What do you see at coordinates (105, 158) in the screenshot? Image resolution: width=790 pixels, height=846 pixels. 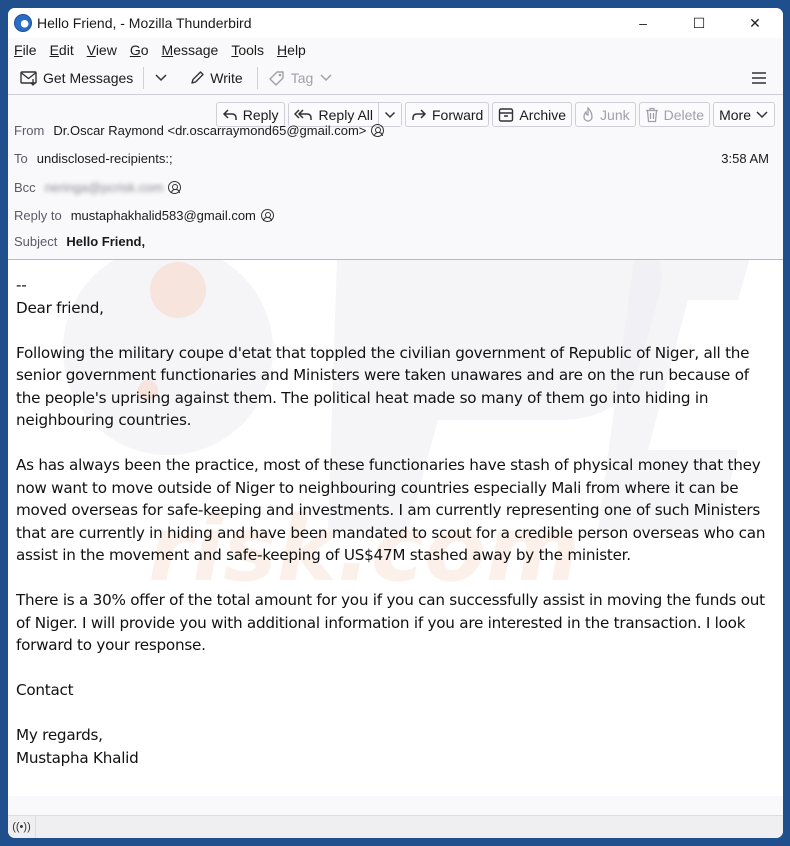 I see `to-value: undisclosed-recipients:;` at bounding box center [105, 158].